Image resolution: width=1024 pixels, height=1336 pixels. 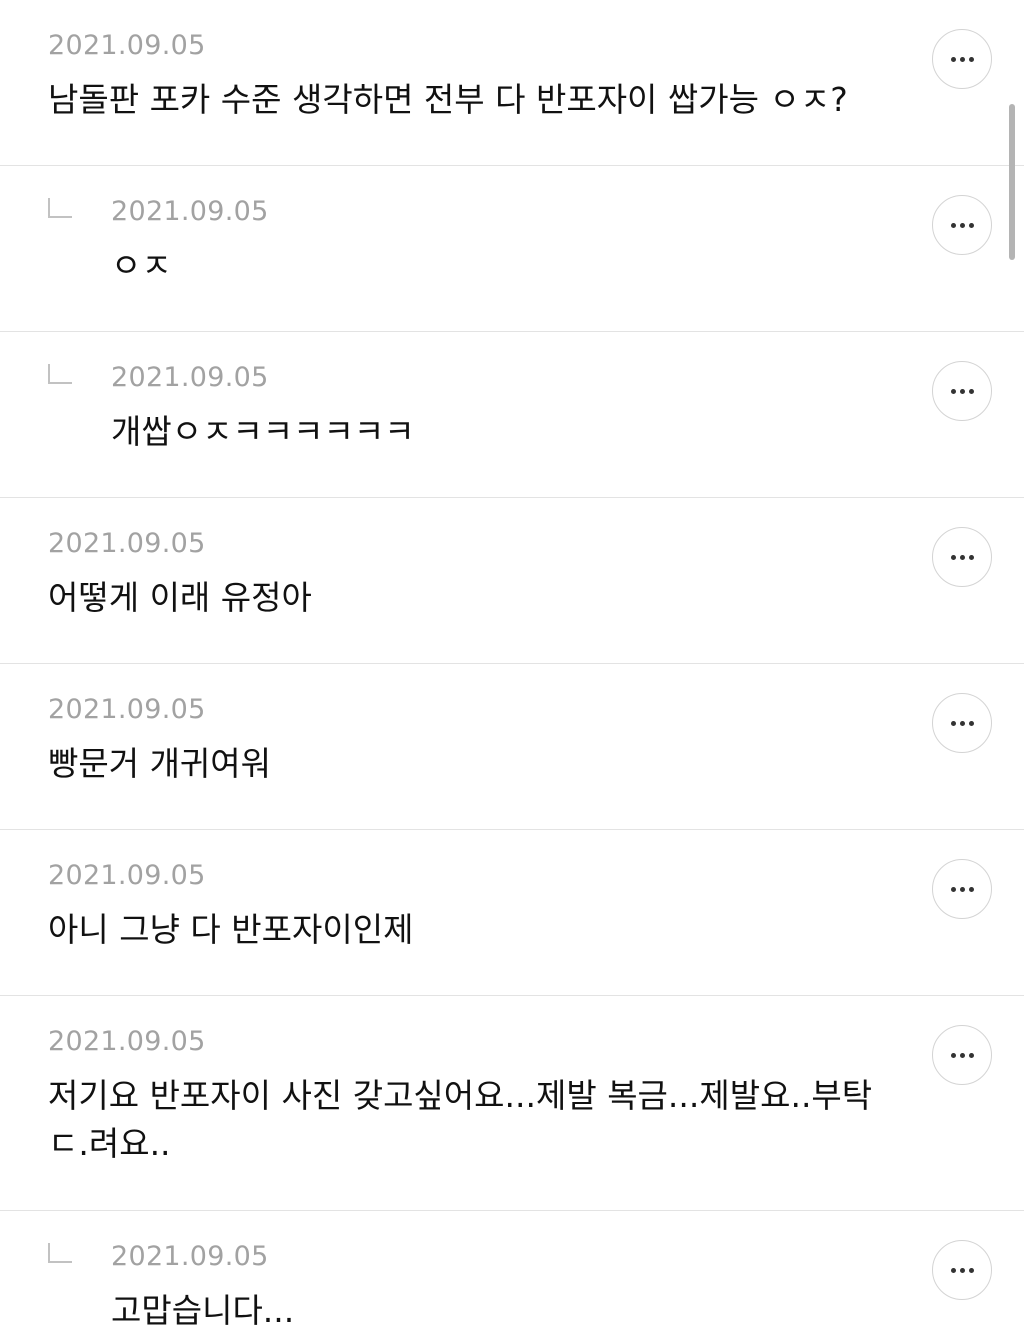 I want to click on comment-text: 개쌉ㅇㅈㅋㅋㅋㅋㅋㅋ, so click(x=263, y=431).